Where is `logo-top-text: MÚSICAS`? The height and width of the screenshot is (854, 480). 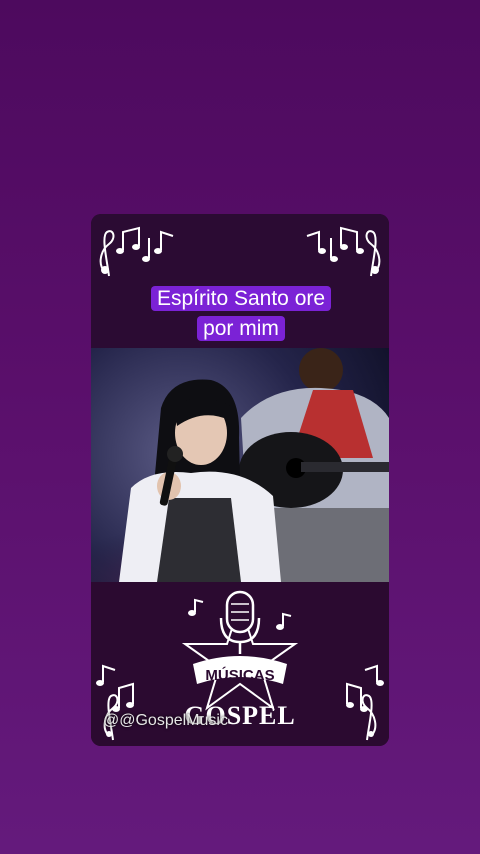 logo-top-text: MÚSICAS is located at coordinates (239, 675).